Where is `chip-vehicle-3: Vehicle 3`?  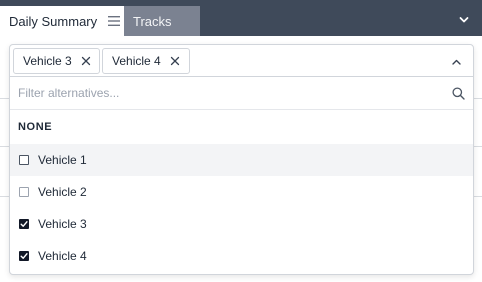 chip-vehicle-3: Vehicle 3 is located at coordinates (56, 61).